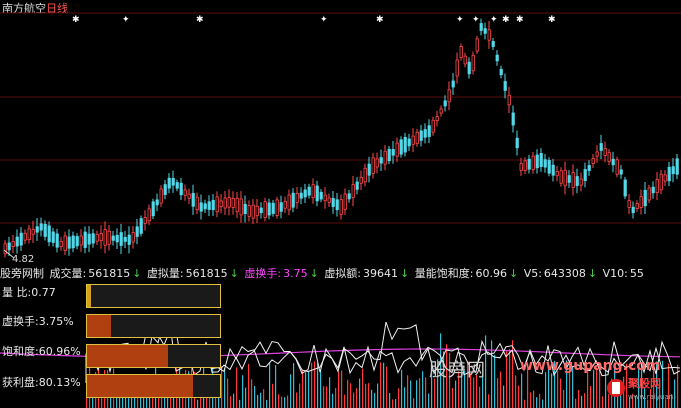  I want to click on site-logo: 聚股网 www.raiyuan.com, so click(641, 389).